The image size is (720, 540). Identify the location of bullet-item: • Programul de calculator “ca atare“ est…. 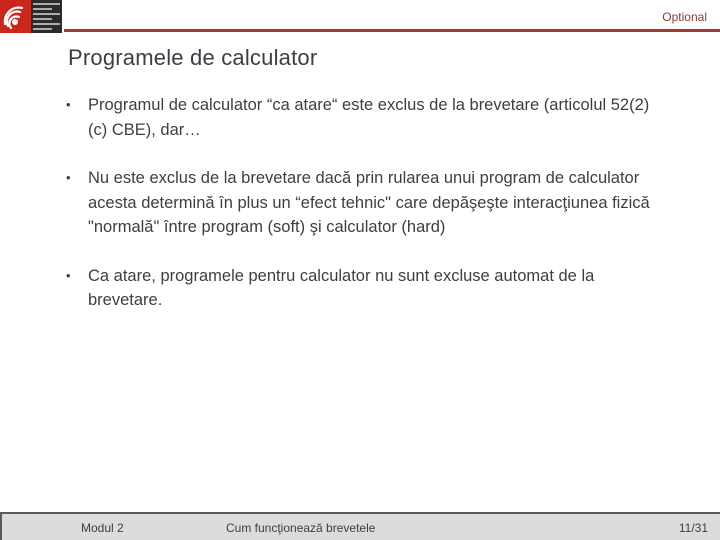
(357, 117).